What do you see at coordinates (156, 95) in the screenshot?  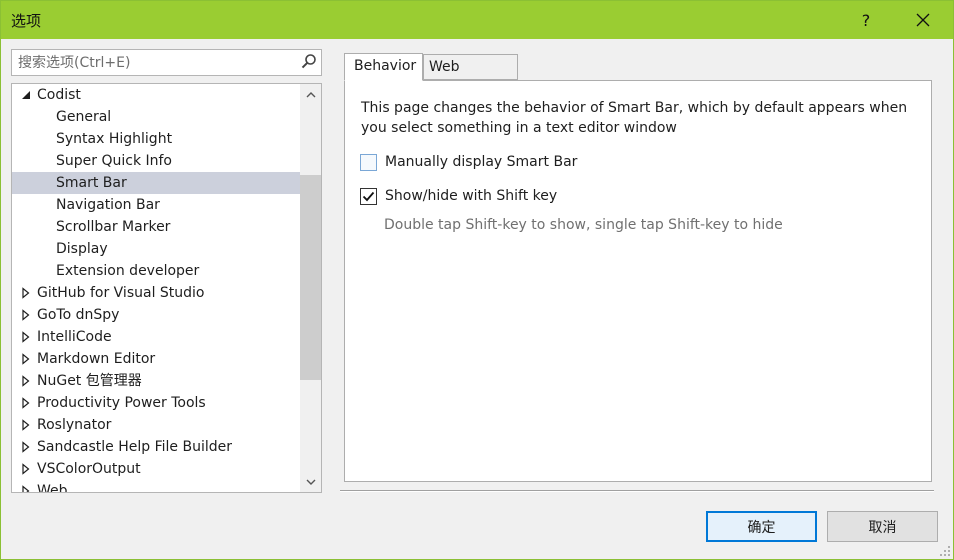 I see `tree-node: Codist` at bounding box center [156, 95].